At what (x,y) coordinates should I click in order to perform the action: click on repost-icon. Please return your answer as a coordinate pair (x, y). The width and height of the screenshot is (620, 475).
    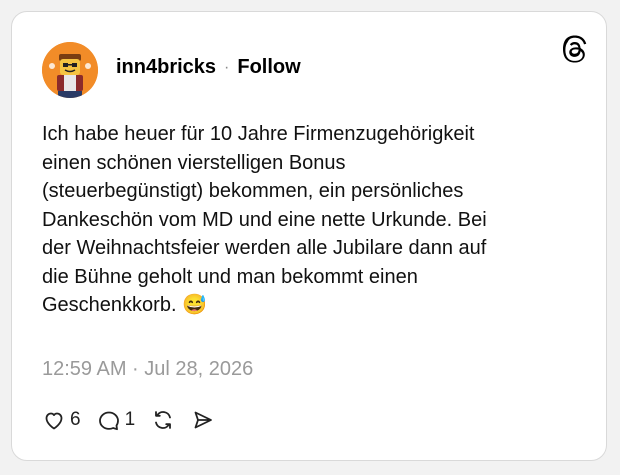
    Looking at the image, I should click on (163, 420).